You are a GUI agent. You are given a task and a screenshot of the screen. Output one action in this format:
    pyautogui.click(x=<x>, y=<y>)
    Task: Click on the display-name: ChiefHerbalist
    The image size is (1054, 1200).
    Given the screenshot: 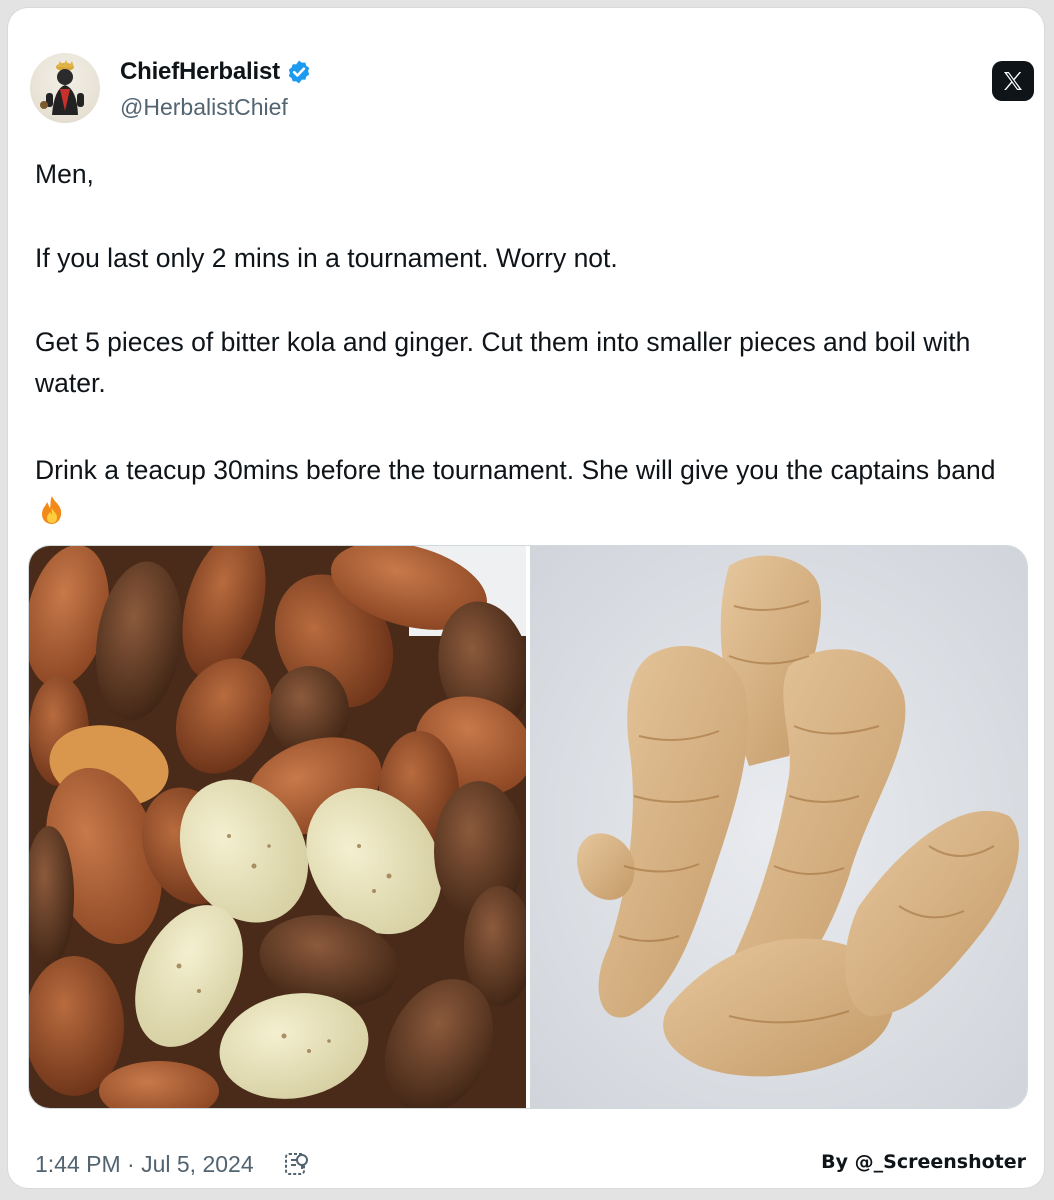 What is the action you would take?
    pyautogui.click(x=200, y=72)
    